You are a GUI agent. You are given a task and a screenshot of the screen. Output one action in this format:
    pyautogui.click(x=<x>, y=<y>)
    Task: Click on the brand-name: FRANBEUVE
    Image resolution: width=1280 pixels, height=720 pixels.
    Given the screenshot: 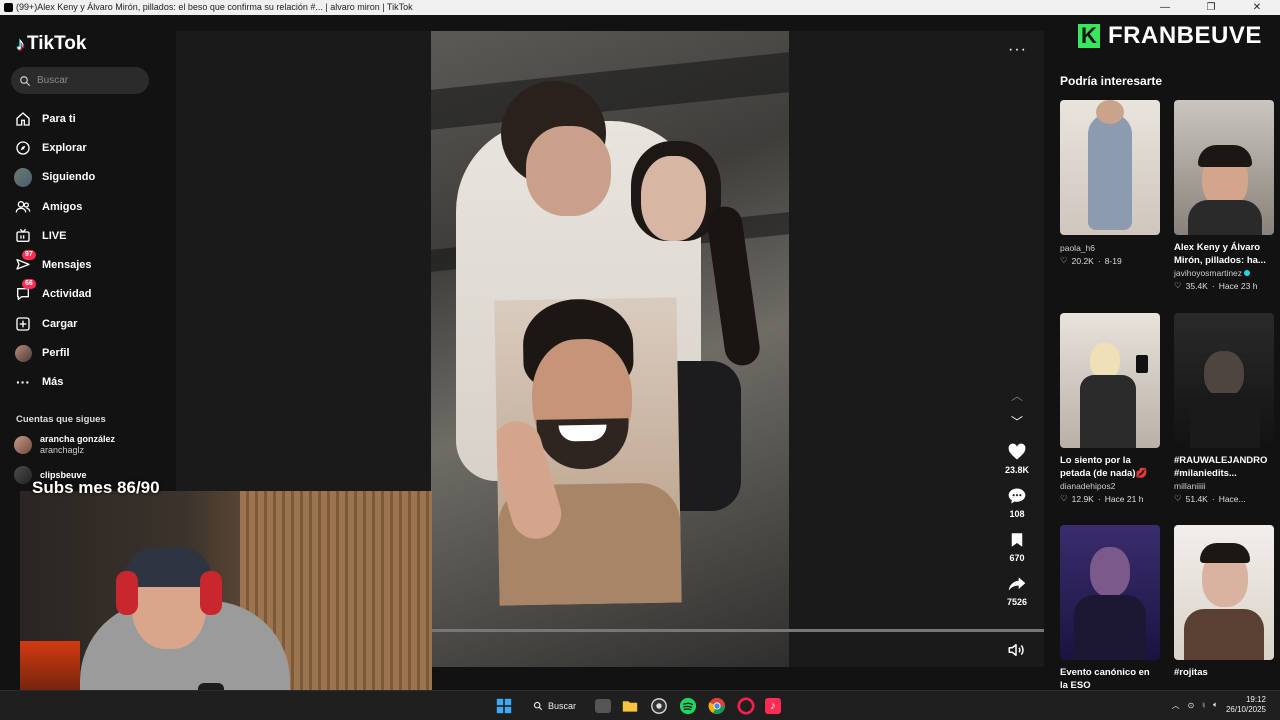 What is the action you would take?
    pyautogui.click(x=1185, y=35)
    